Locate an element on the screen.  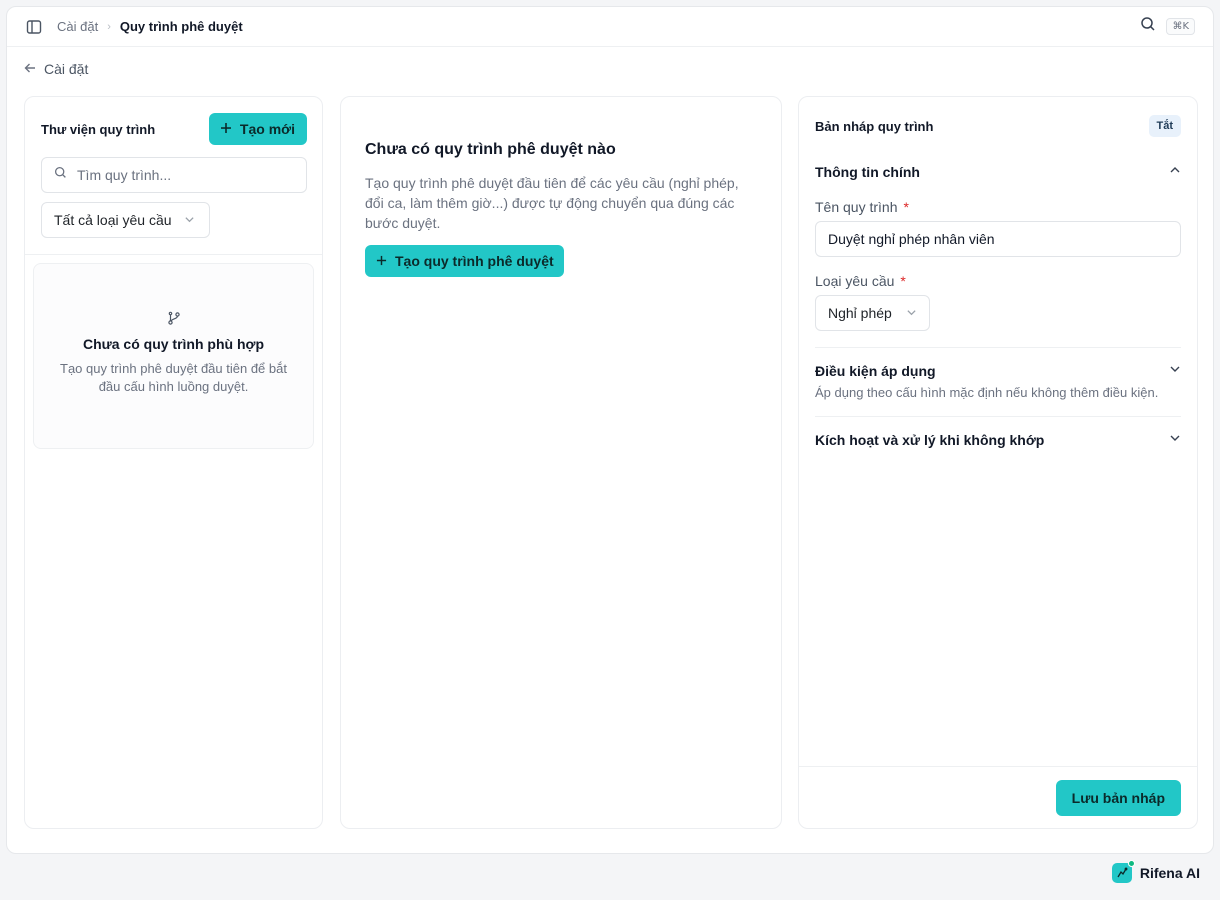
section-trigger-title: Kích hoạt và xử lý khi không khớp is located at coordinates (930, 440).